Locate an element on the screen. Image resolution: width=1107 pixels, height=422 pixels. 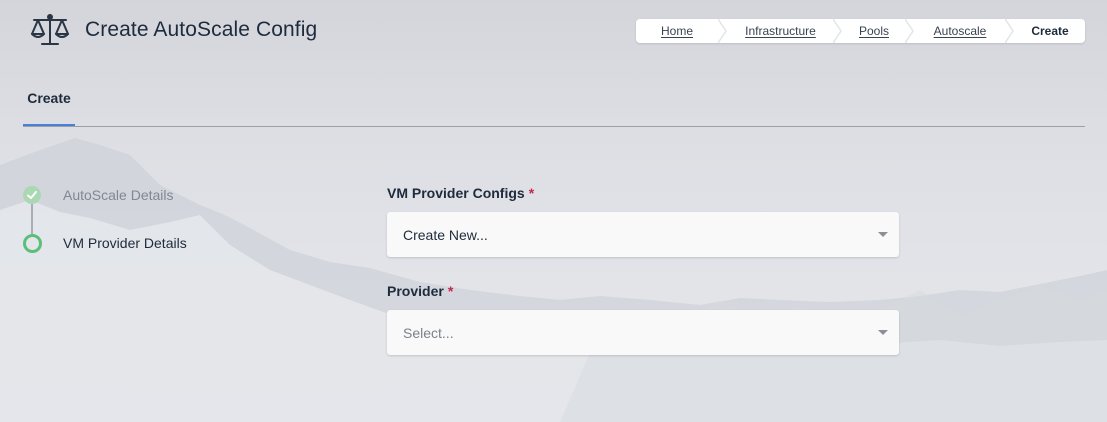
breadcrumb-infrastructure: Infrastructure is located at coordinates (780, 31).